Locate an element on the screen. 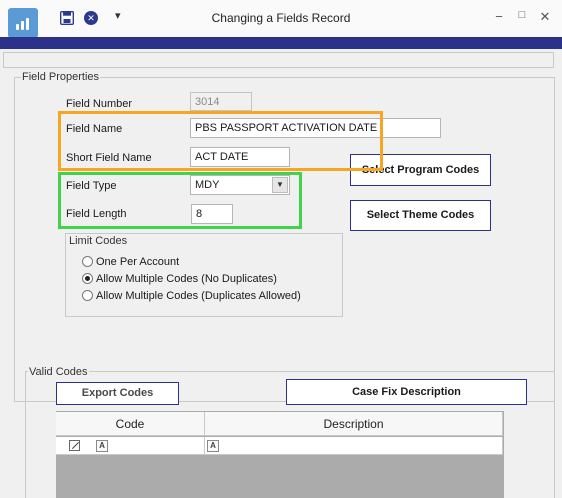 The height and width of the screenshot is (498, 562). radio-button-selected is located at coordinates (87, 278).